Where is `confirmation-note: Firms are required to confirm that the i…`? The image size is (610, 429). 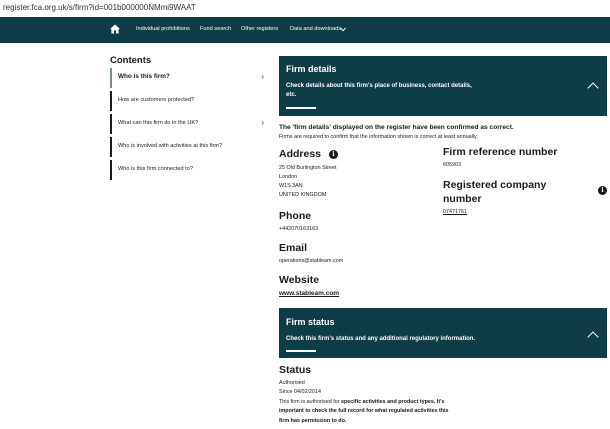 confirmation-note: Firms are required to confirm that the i… is located at coordinates (378, 137).